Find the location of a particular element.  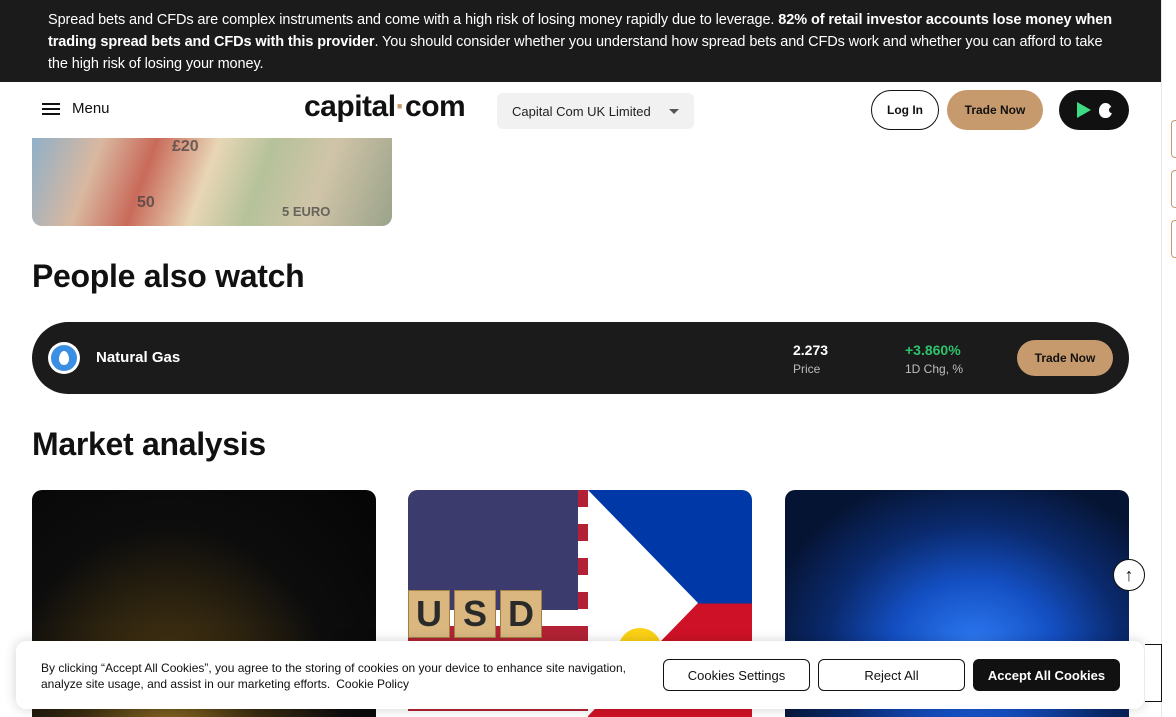

usd-letter-blocks: U S D is located at coordinates (475, 614).